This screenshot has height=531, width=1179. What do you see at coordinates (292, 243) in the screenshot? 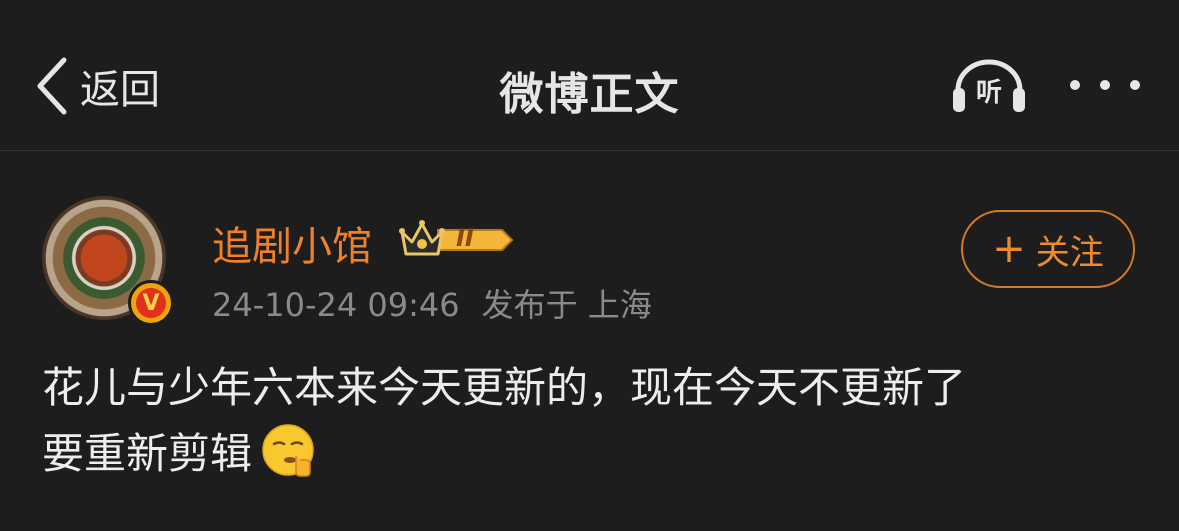
I see `author-name: 追剧小馆` at bounding box center [292, 243].